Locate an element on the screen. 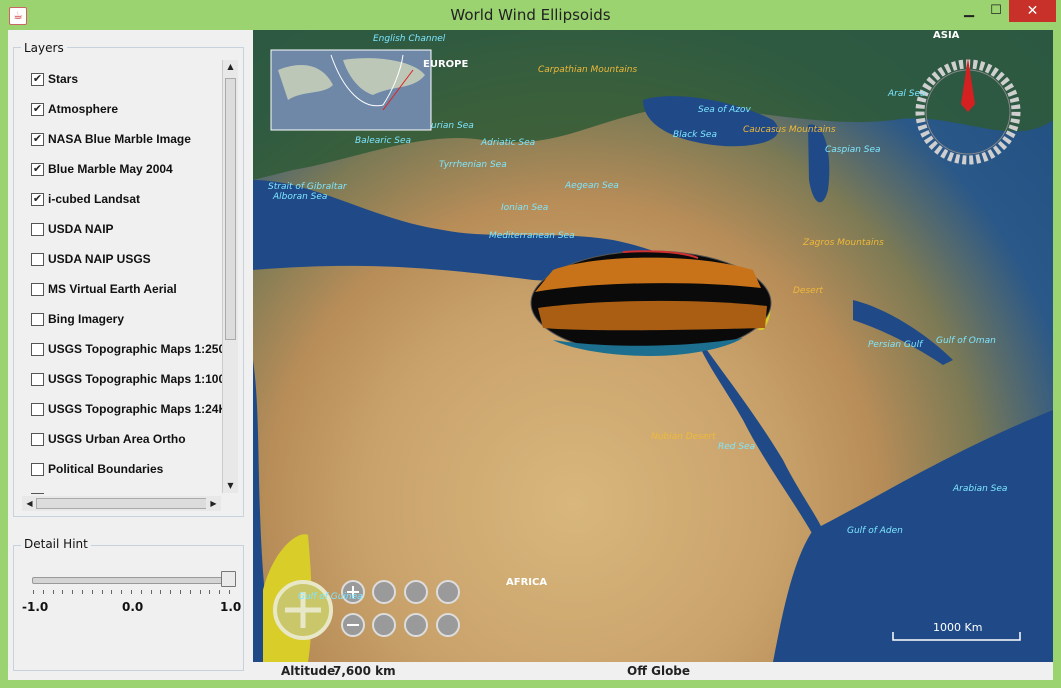 The height and width of the screenshot is (688, 1061). layer-item: ✔ NASA Blue Marble Image is located at coordinates (121, 140).